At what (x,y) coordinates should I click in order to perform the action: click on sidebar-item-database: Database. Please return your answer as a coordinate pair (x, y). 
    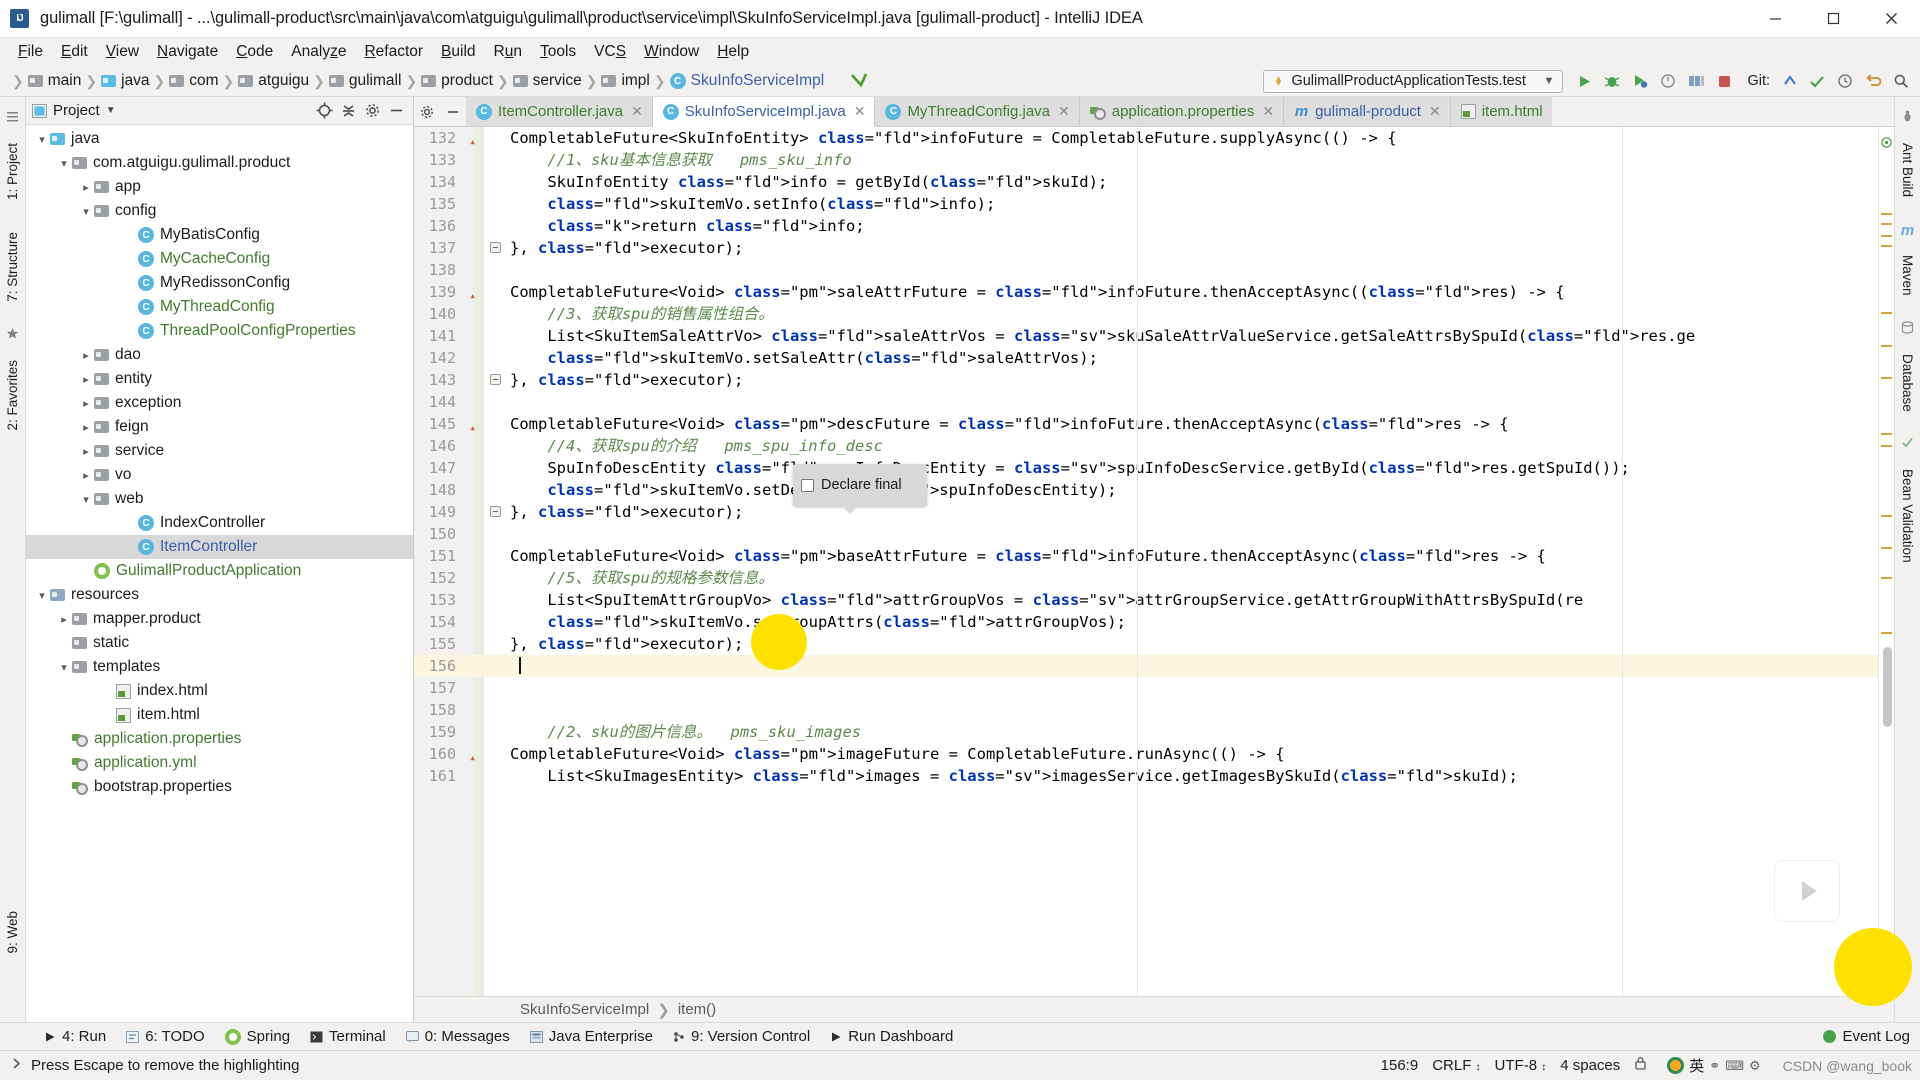
    Looking at the image, I should click on (1907, 383).